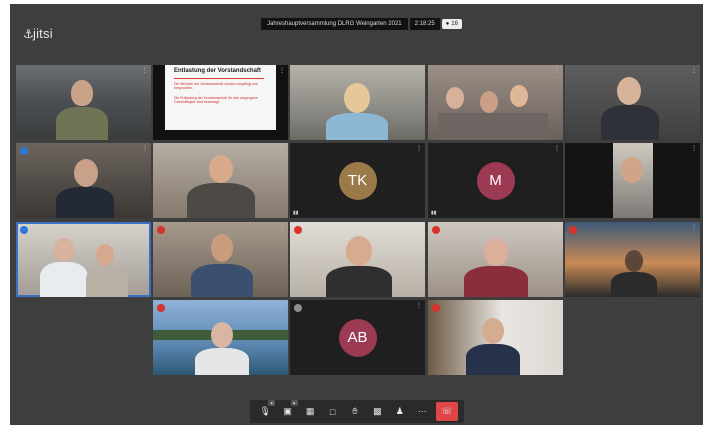  I want to click on microphone-muted-icon: 🎙︎, so click(265, 411).